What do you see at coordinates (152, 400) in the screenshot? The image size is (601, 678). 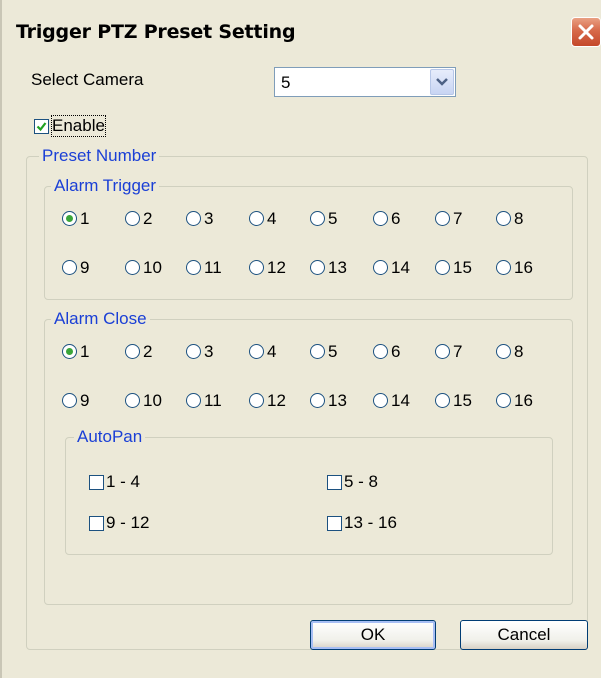 I see `alarm-close-radio-label: 10` at bounding box center [152, 400].